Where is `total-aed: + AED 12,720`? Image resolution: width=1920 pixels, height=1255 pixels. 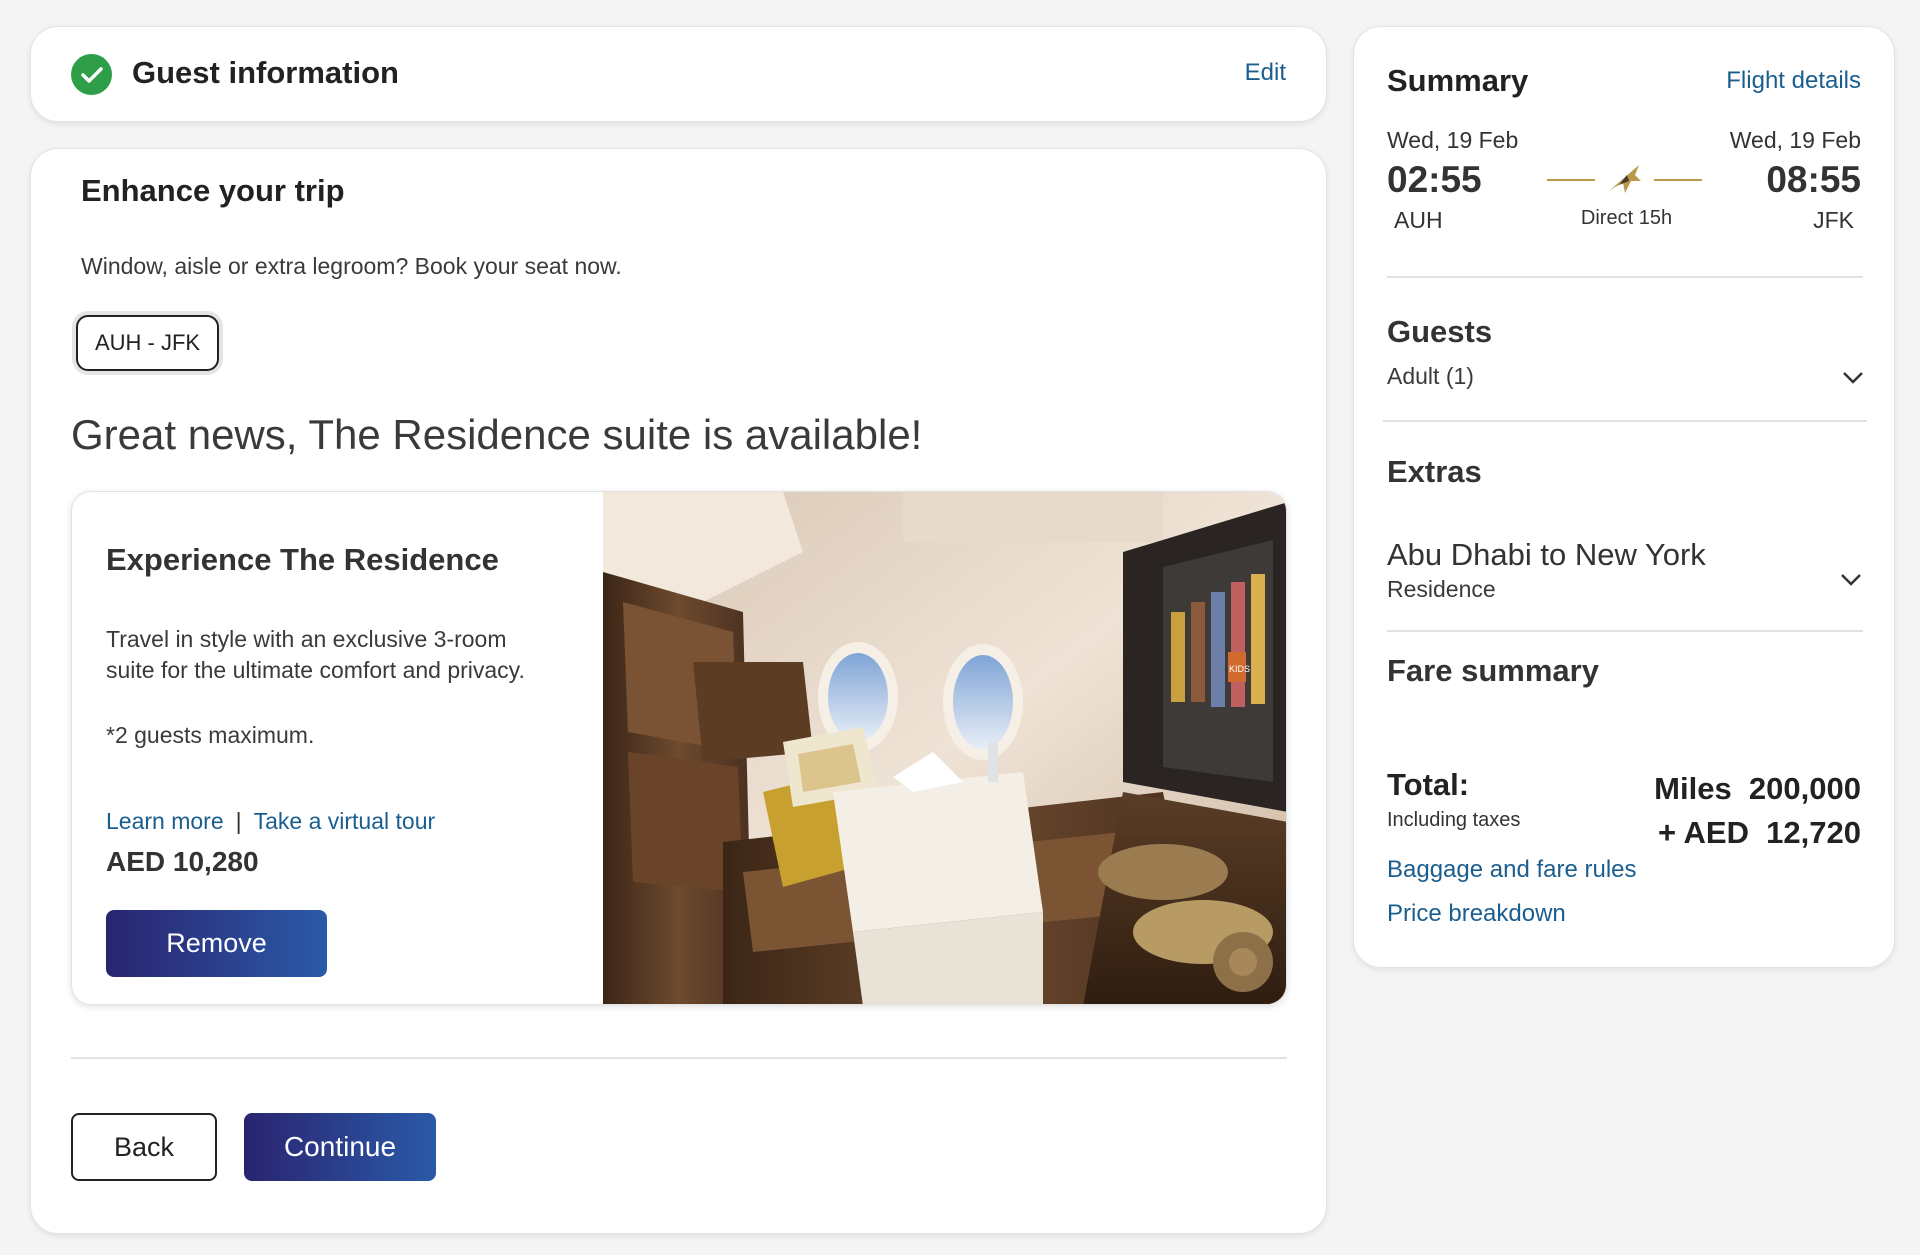
total-aed: + AED 12,720 is located at coordinates (1759, 832).